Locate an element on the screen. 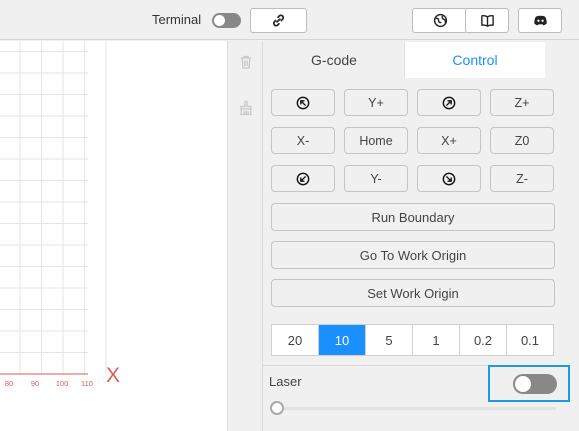 Image resolution: width=579 pixels, height=431 pixels. top-bar: Terminal is located at coordinates (289, 20).